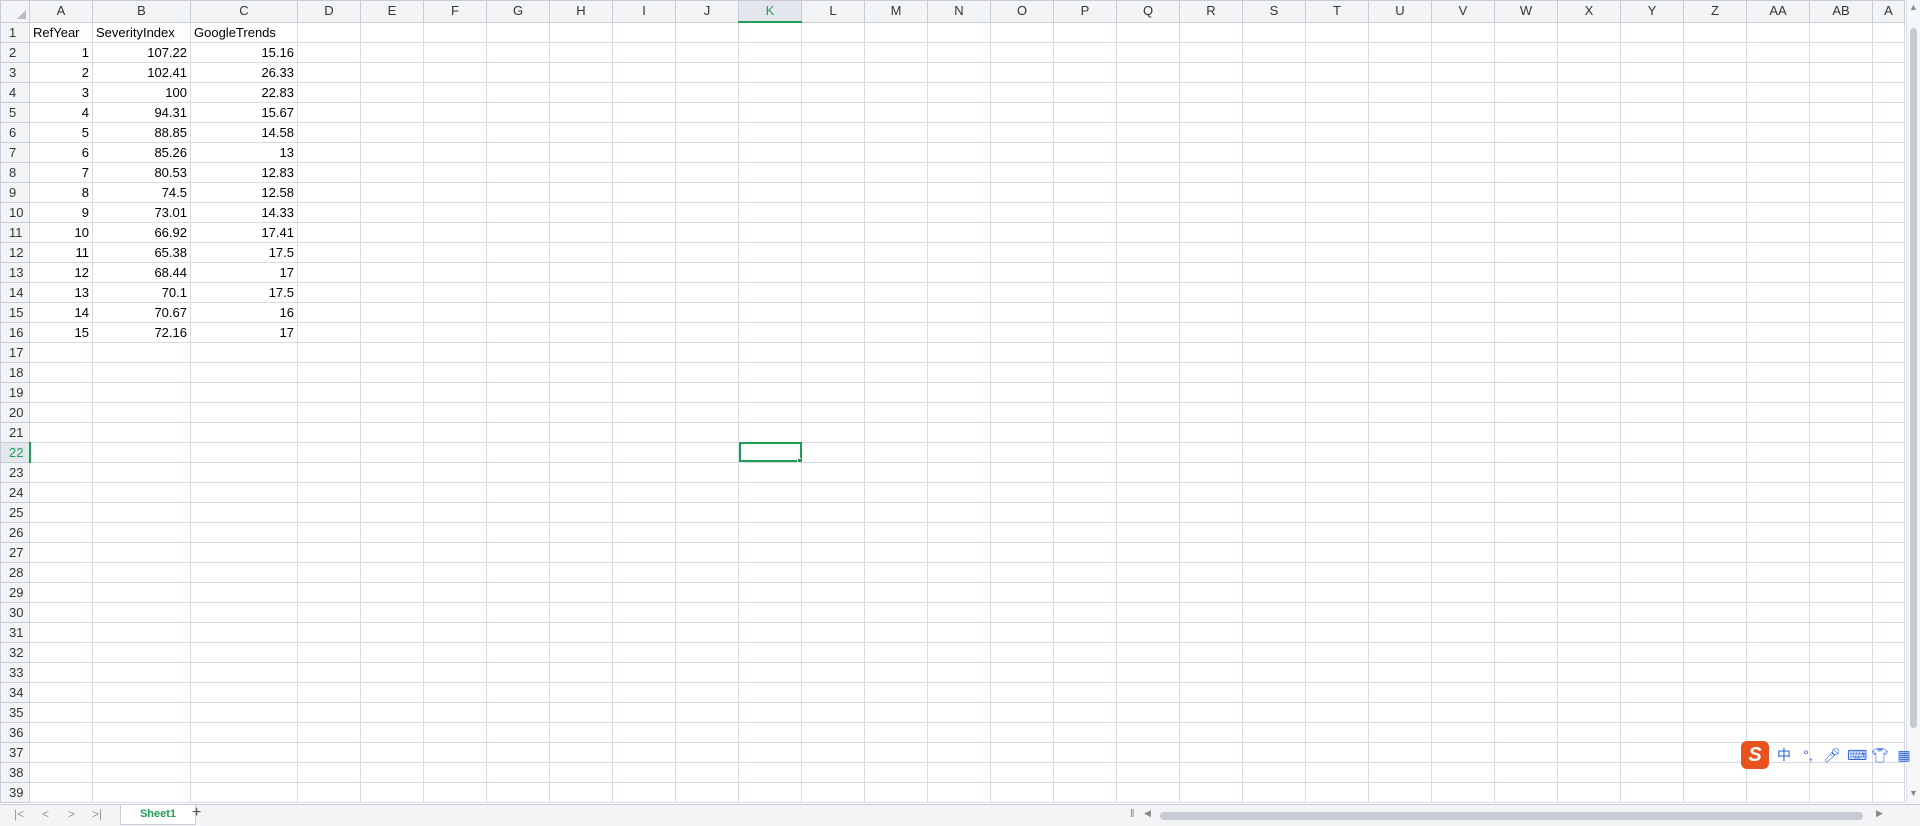 The image size is (1920, 826). I want to click on cell: 4, so click(61, 112).